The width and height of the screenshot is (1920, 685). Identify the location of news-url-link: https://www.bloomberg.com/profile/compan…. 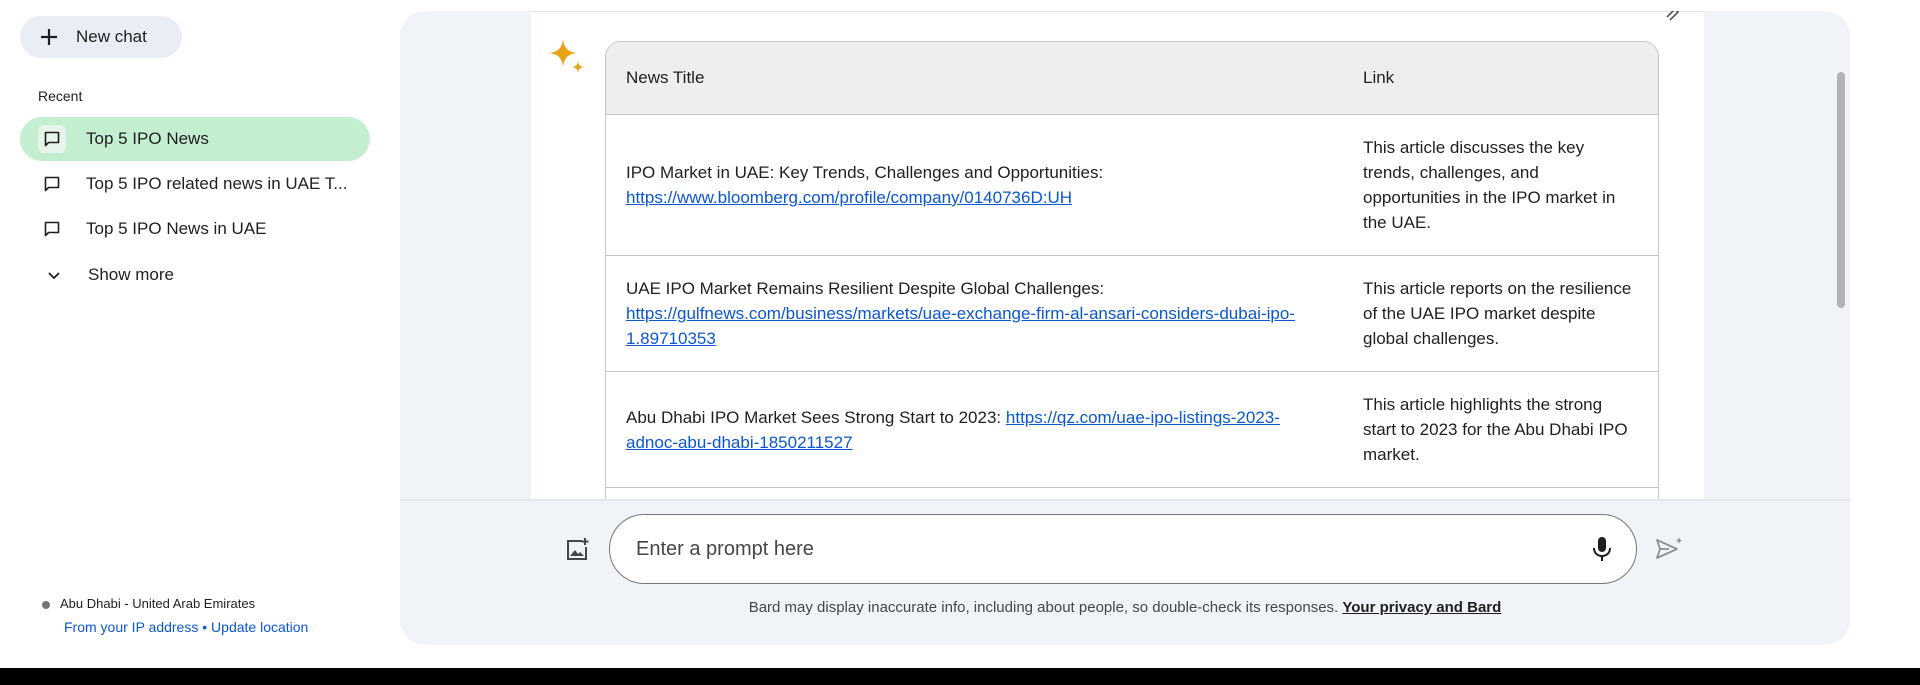
(849, 197).